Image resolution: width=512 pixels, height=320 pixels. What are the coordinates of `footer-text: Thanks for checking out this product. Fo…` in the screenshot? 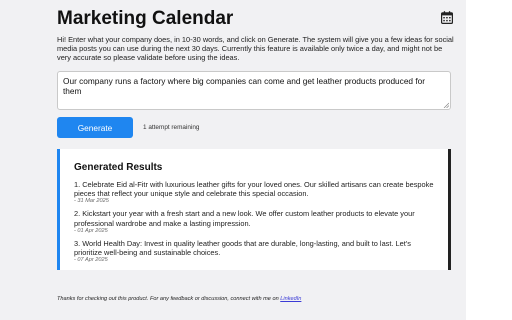 It's located at (169, 299).